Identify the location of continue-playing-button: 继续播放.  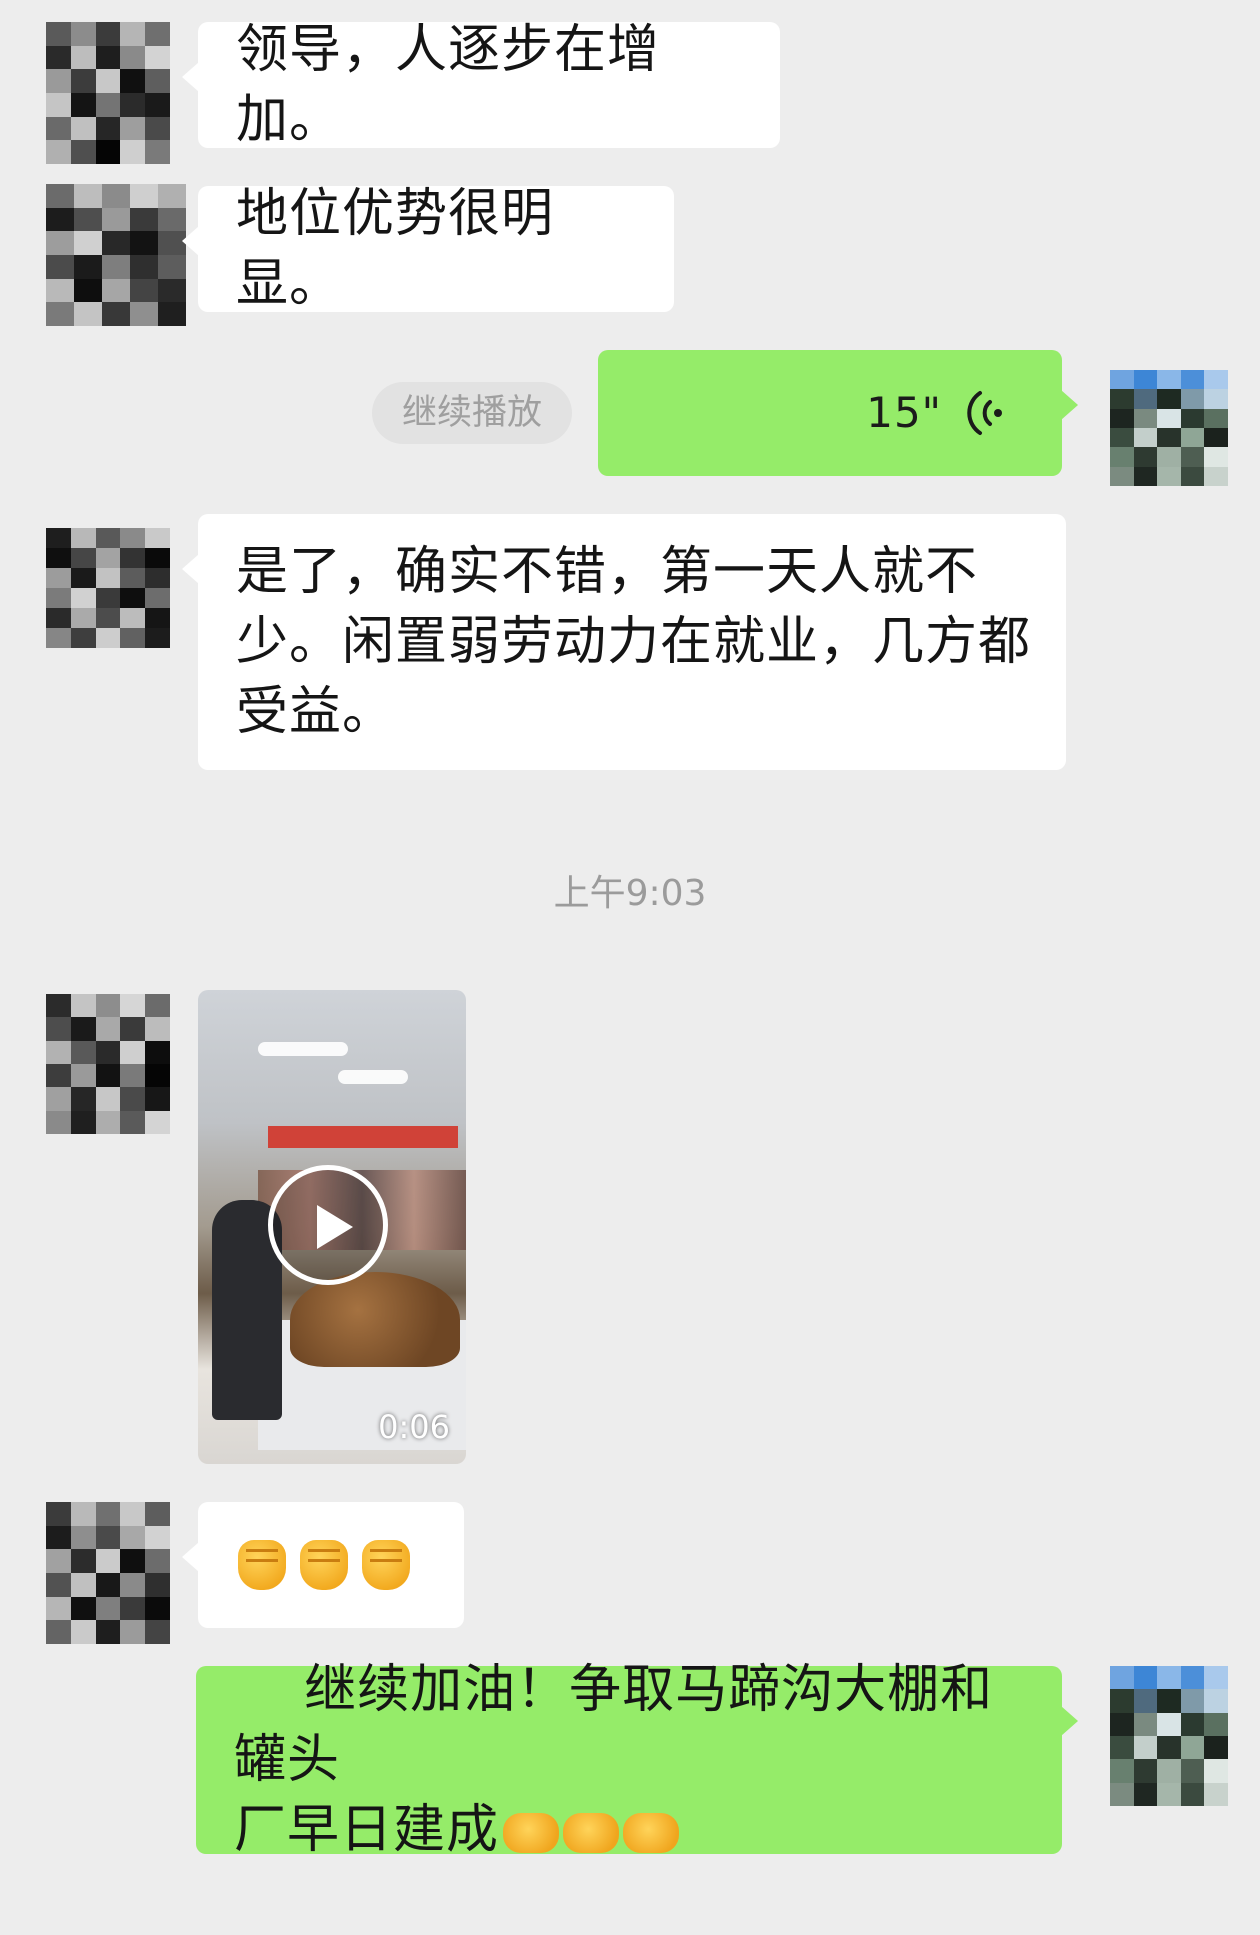
(472, 413).